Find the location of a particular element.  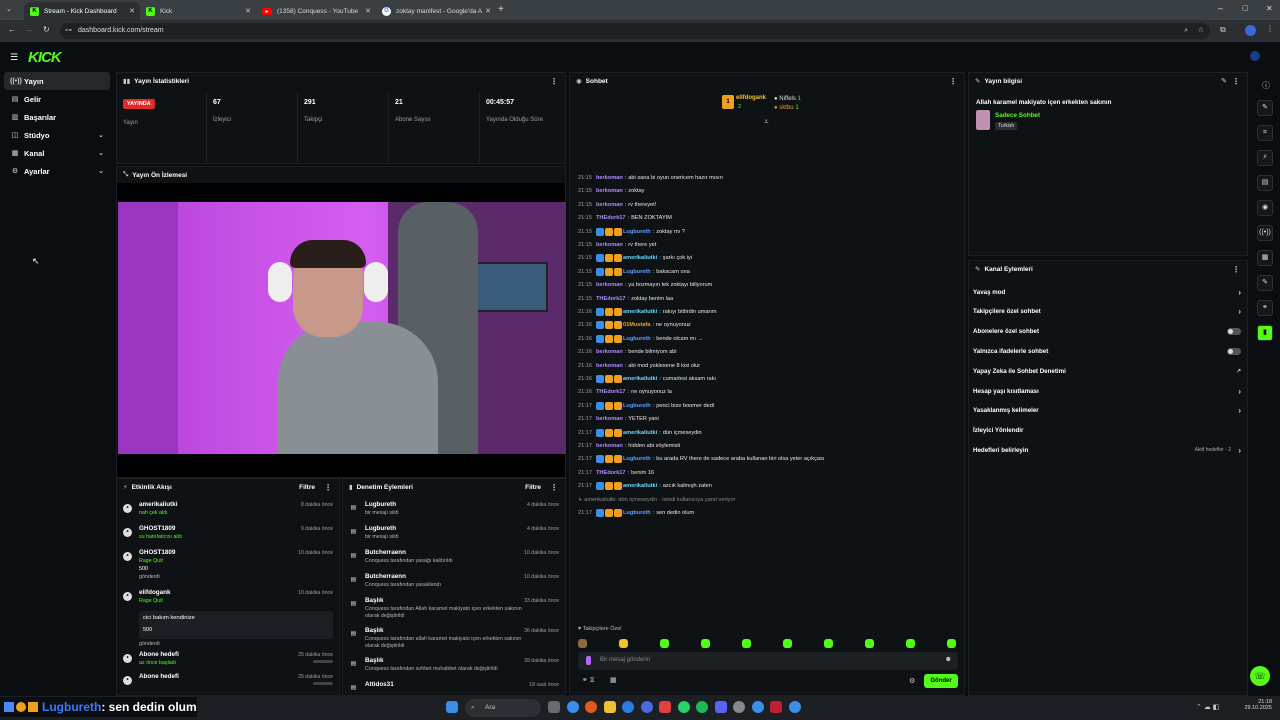

grid-icon: ▦ is located at coordinates (1265, 258).